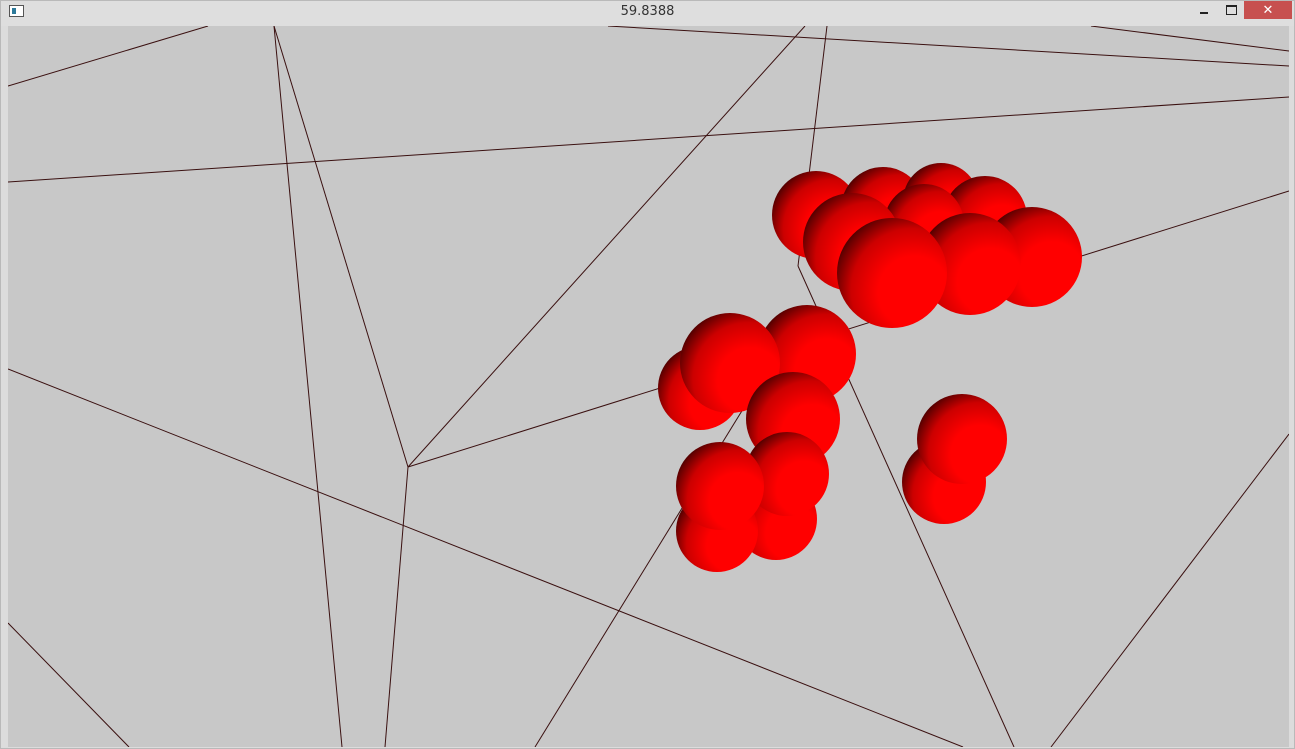  I want to click on minimize-icon, so click(1204, 13).